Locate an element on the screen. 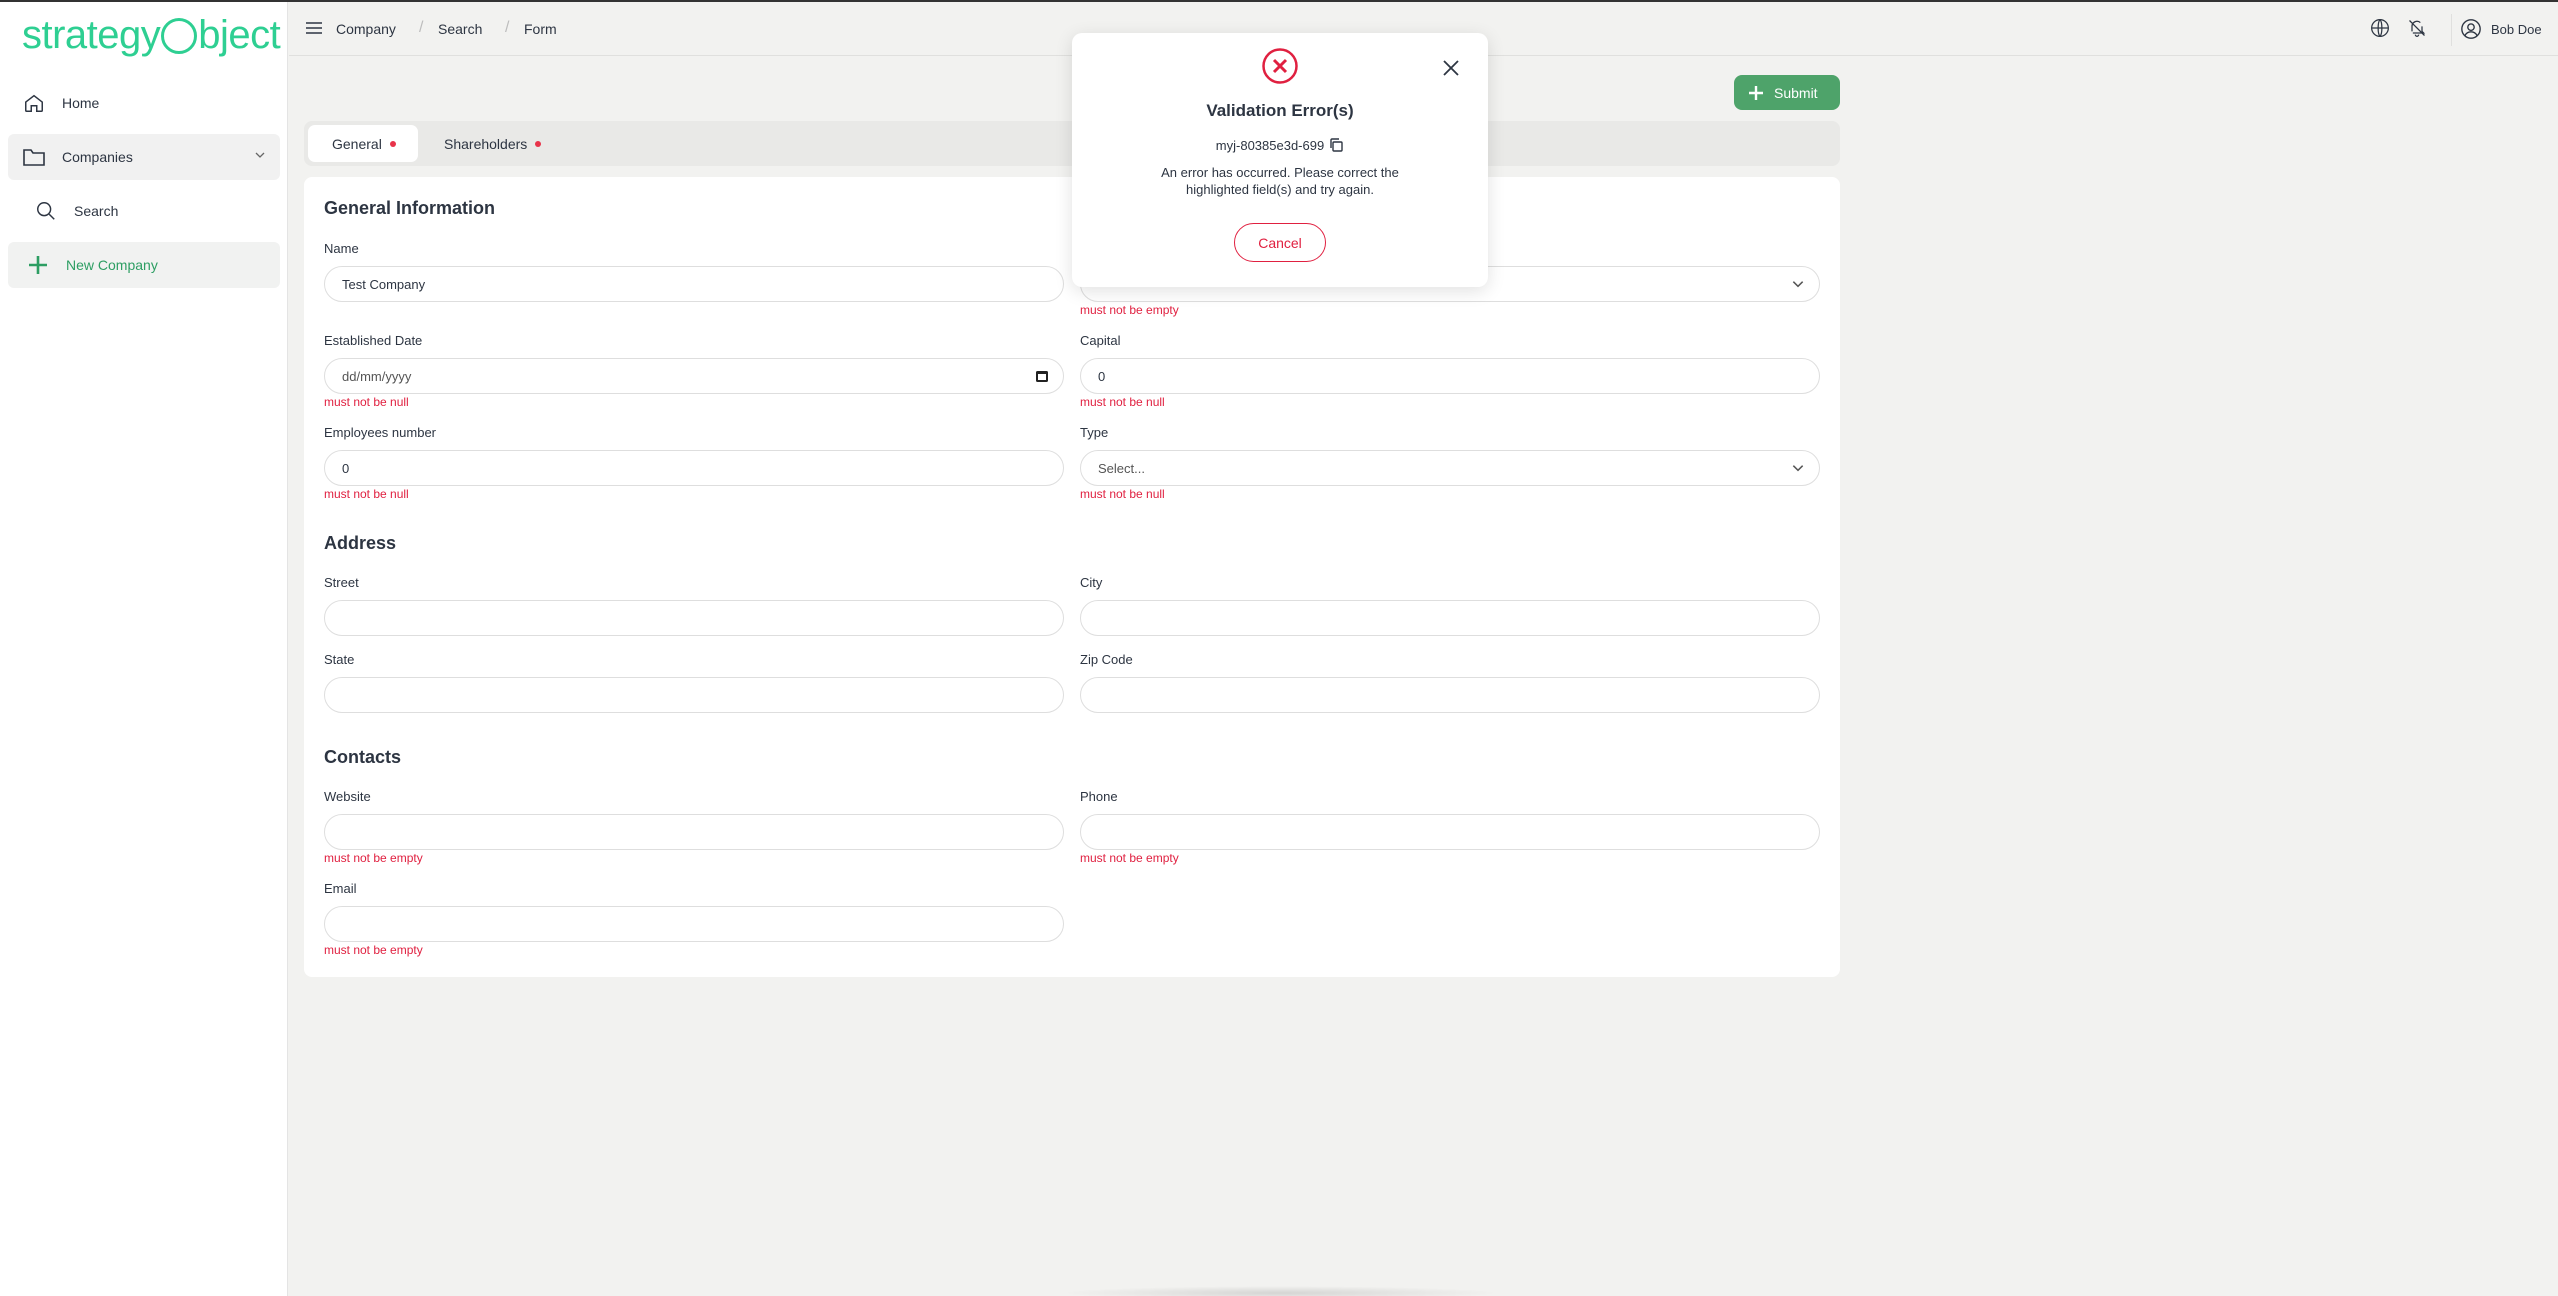 This screenshot has height=1296, width=2558. employees-error: must not be null is located at coordinates (366, 494).